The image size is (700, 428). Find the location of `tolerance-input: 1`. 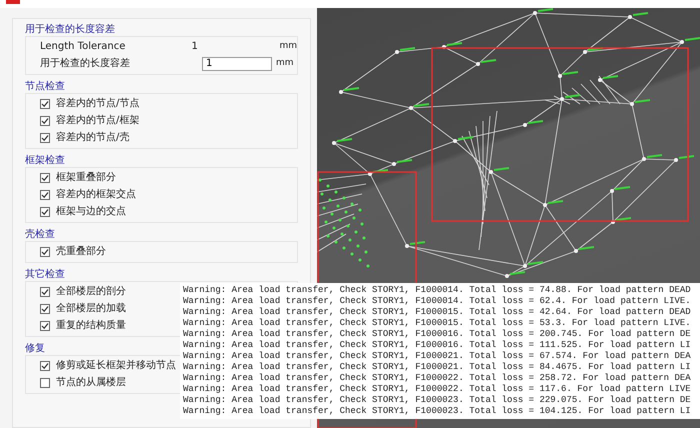

tolerance-input: 1 is located at coordinates (237, 63).